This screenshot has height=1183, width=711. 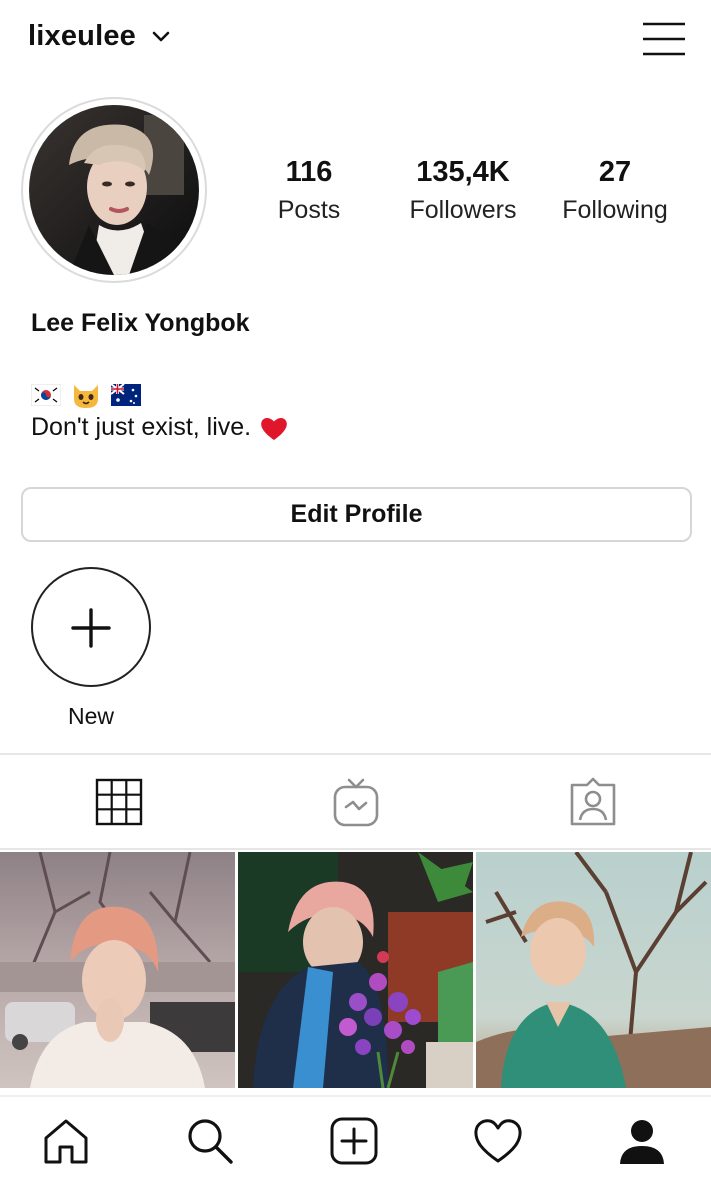 I want to click on bio-text: Don't just exist, live., so click(x=141, y=427).